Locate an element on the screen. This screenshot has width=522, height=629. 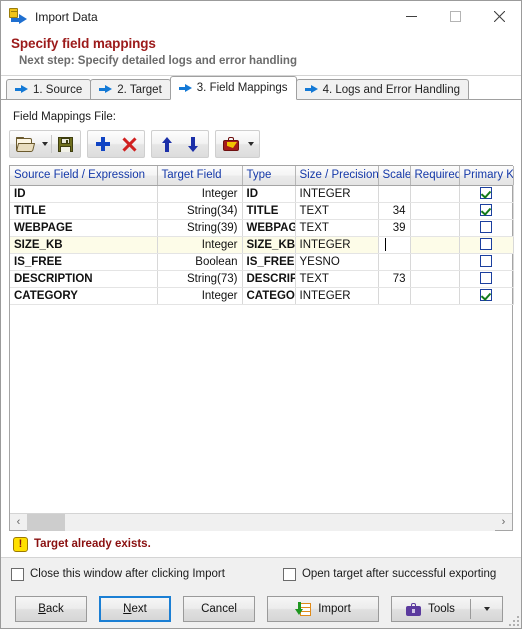
cell-source-type: String(39) is located at coordinates (200, 228).